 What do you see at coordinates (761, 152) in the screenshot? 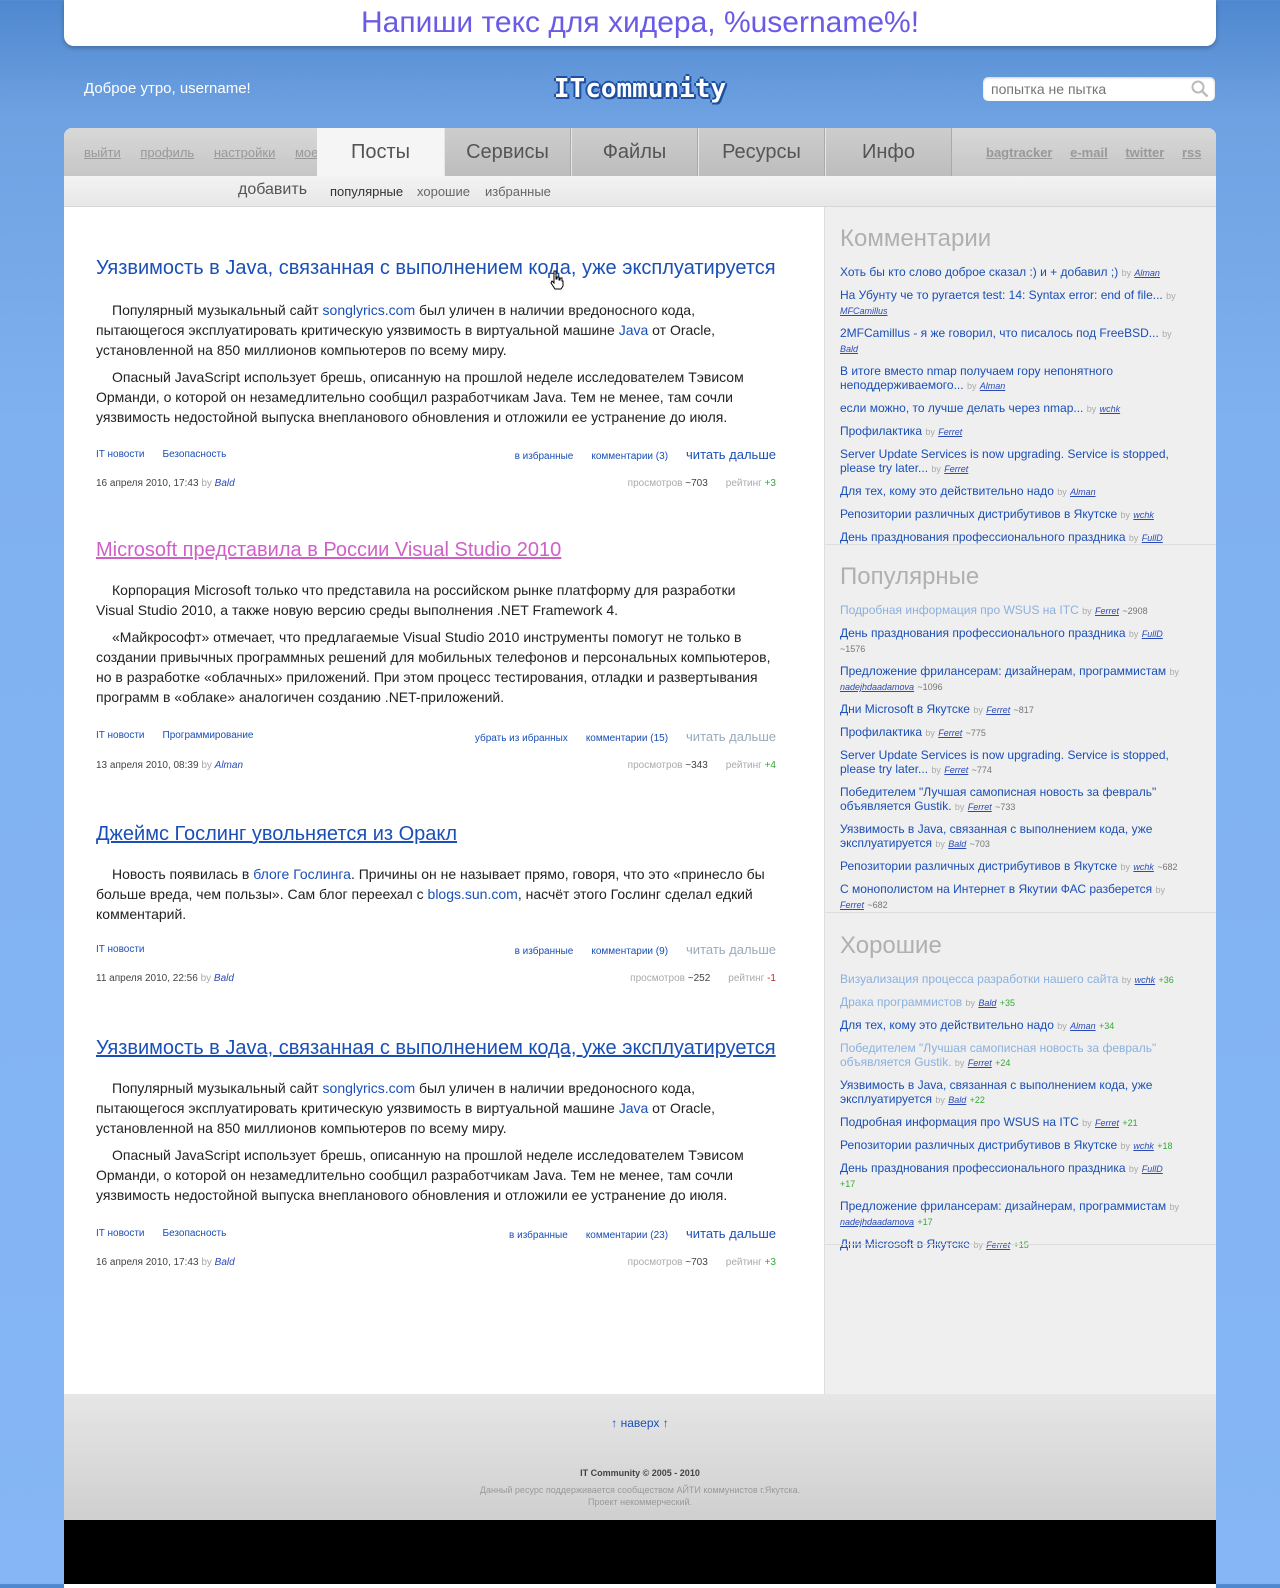
I see `tab-resources: Ресурсы` at bounding box center [761, 152].